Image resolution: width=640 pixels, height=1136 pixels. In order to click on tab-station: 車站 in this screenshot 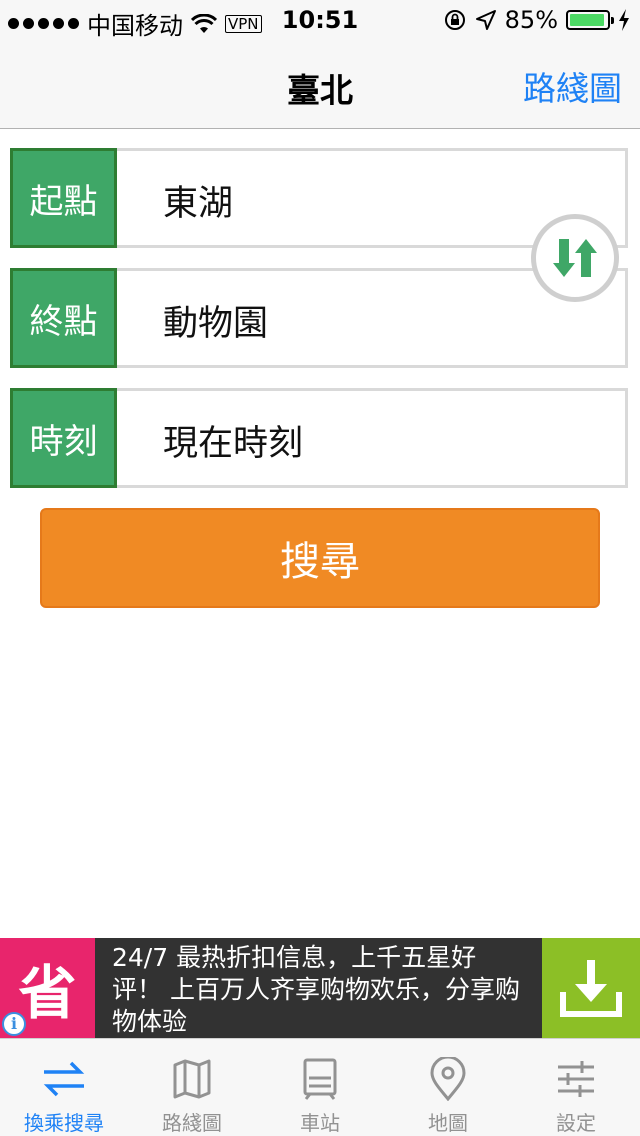, I will do `click(320, 1087)`.